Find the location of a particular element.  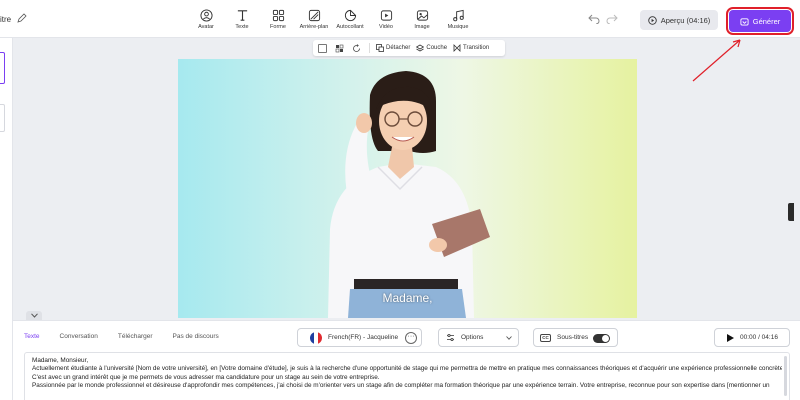

voice-label: French(FR) - Jacqueline is located at coordinates (363, 337).